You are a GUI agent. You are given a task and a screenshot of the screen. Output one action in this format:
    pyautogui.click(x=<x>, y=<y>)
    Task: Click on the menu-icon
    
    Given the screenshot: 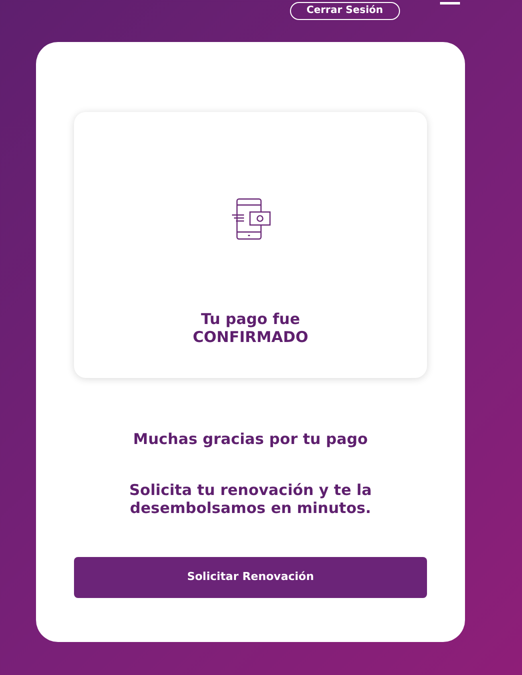 What is the action you would take?
    pyautogui.click(x=450, y=4)
    